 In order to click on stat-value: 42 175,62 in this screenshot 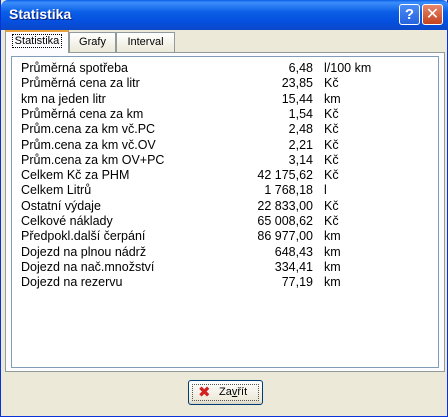, I will do `click(285, 175)`.